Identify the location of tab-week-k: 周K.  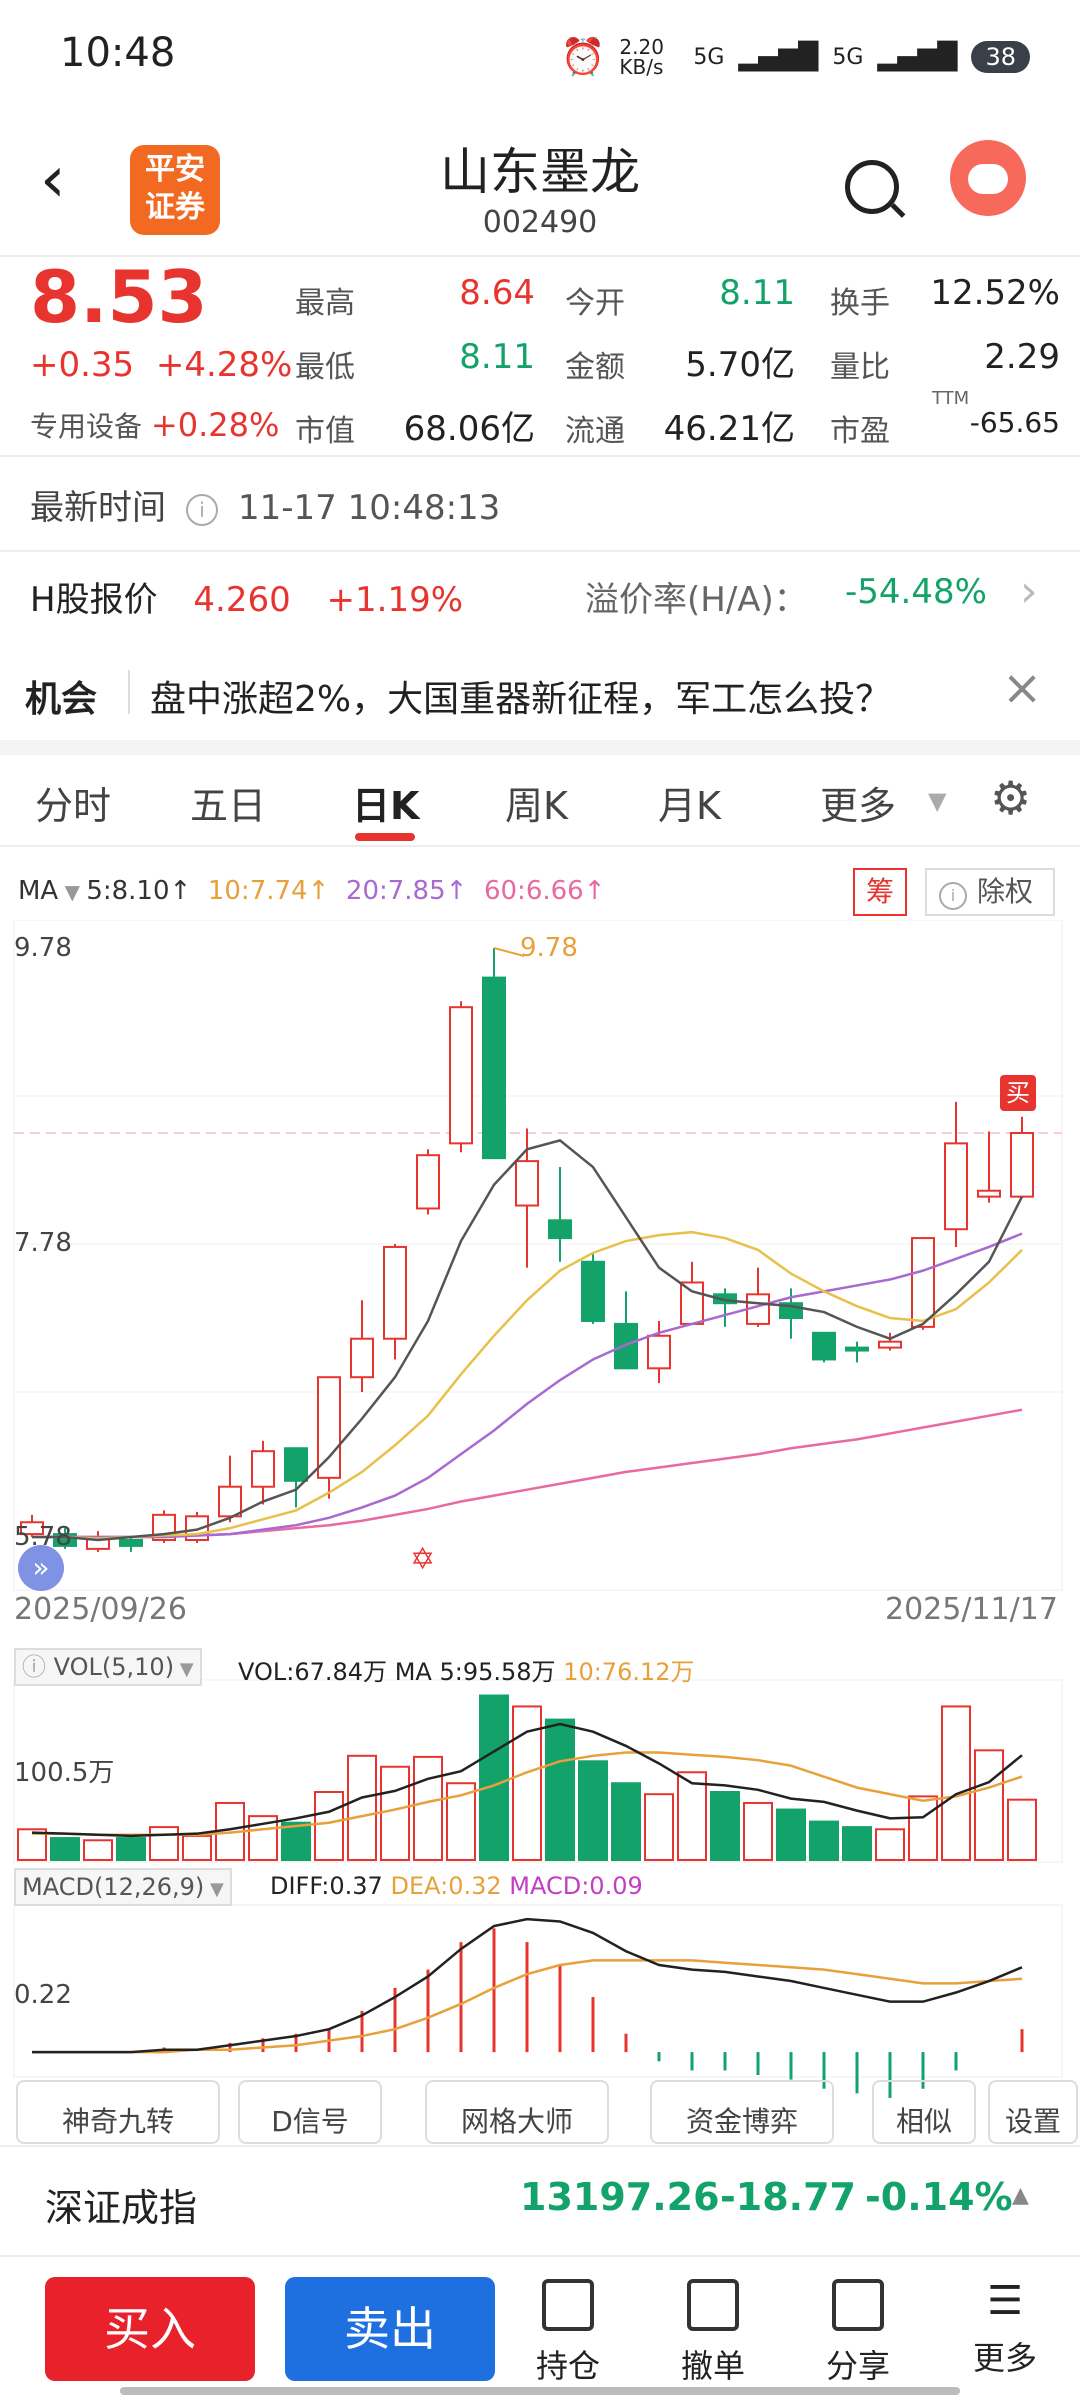
(536, 802).